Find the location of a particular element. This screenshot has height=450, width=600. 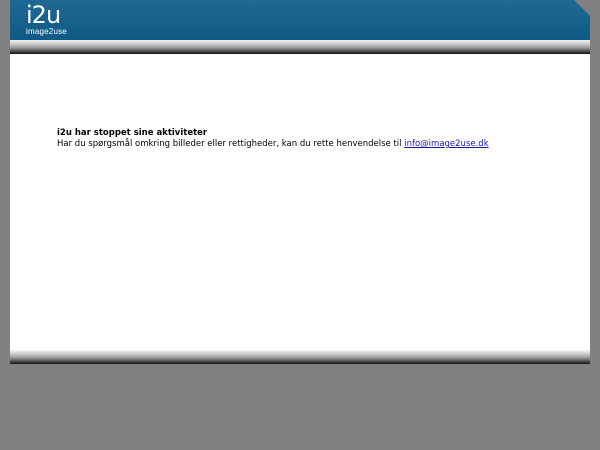

header-bar: i2u image2use is located at coordinates (300, 20).